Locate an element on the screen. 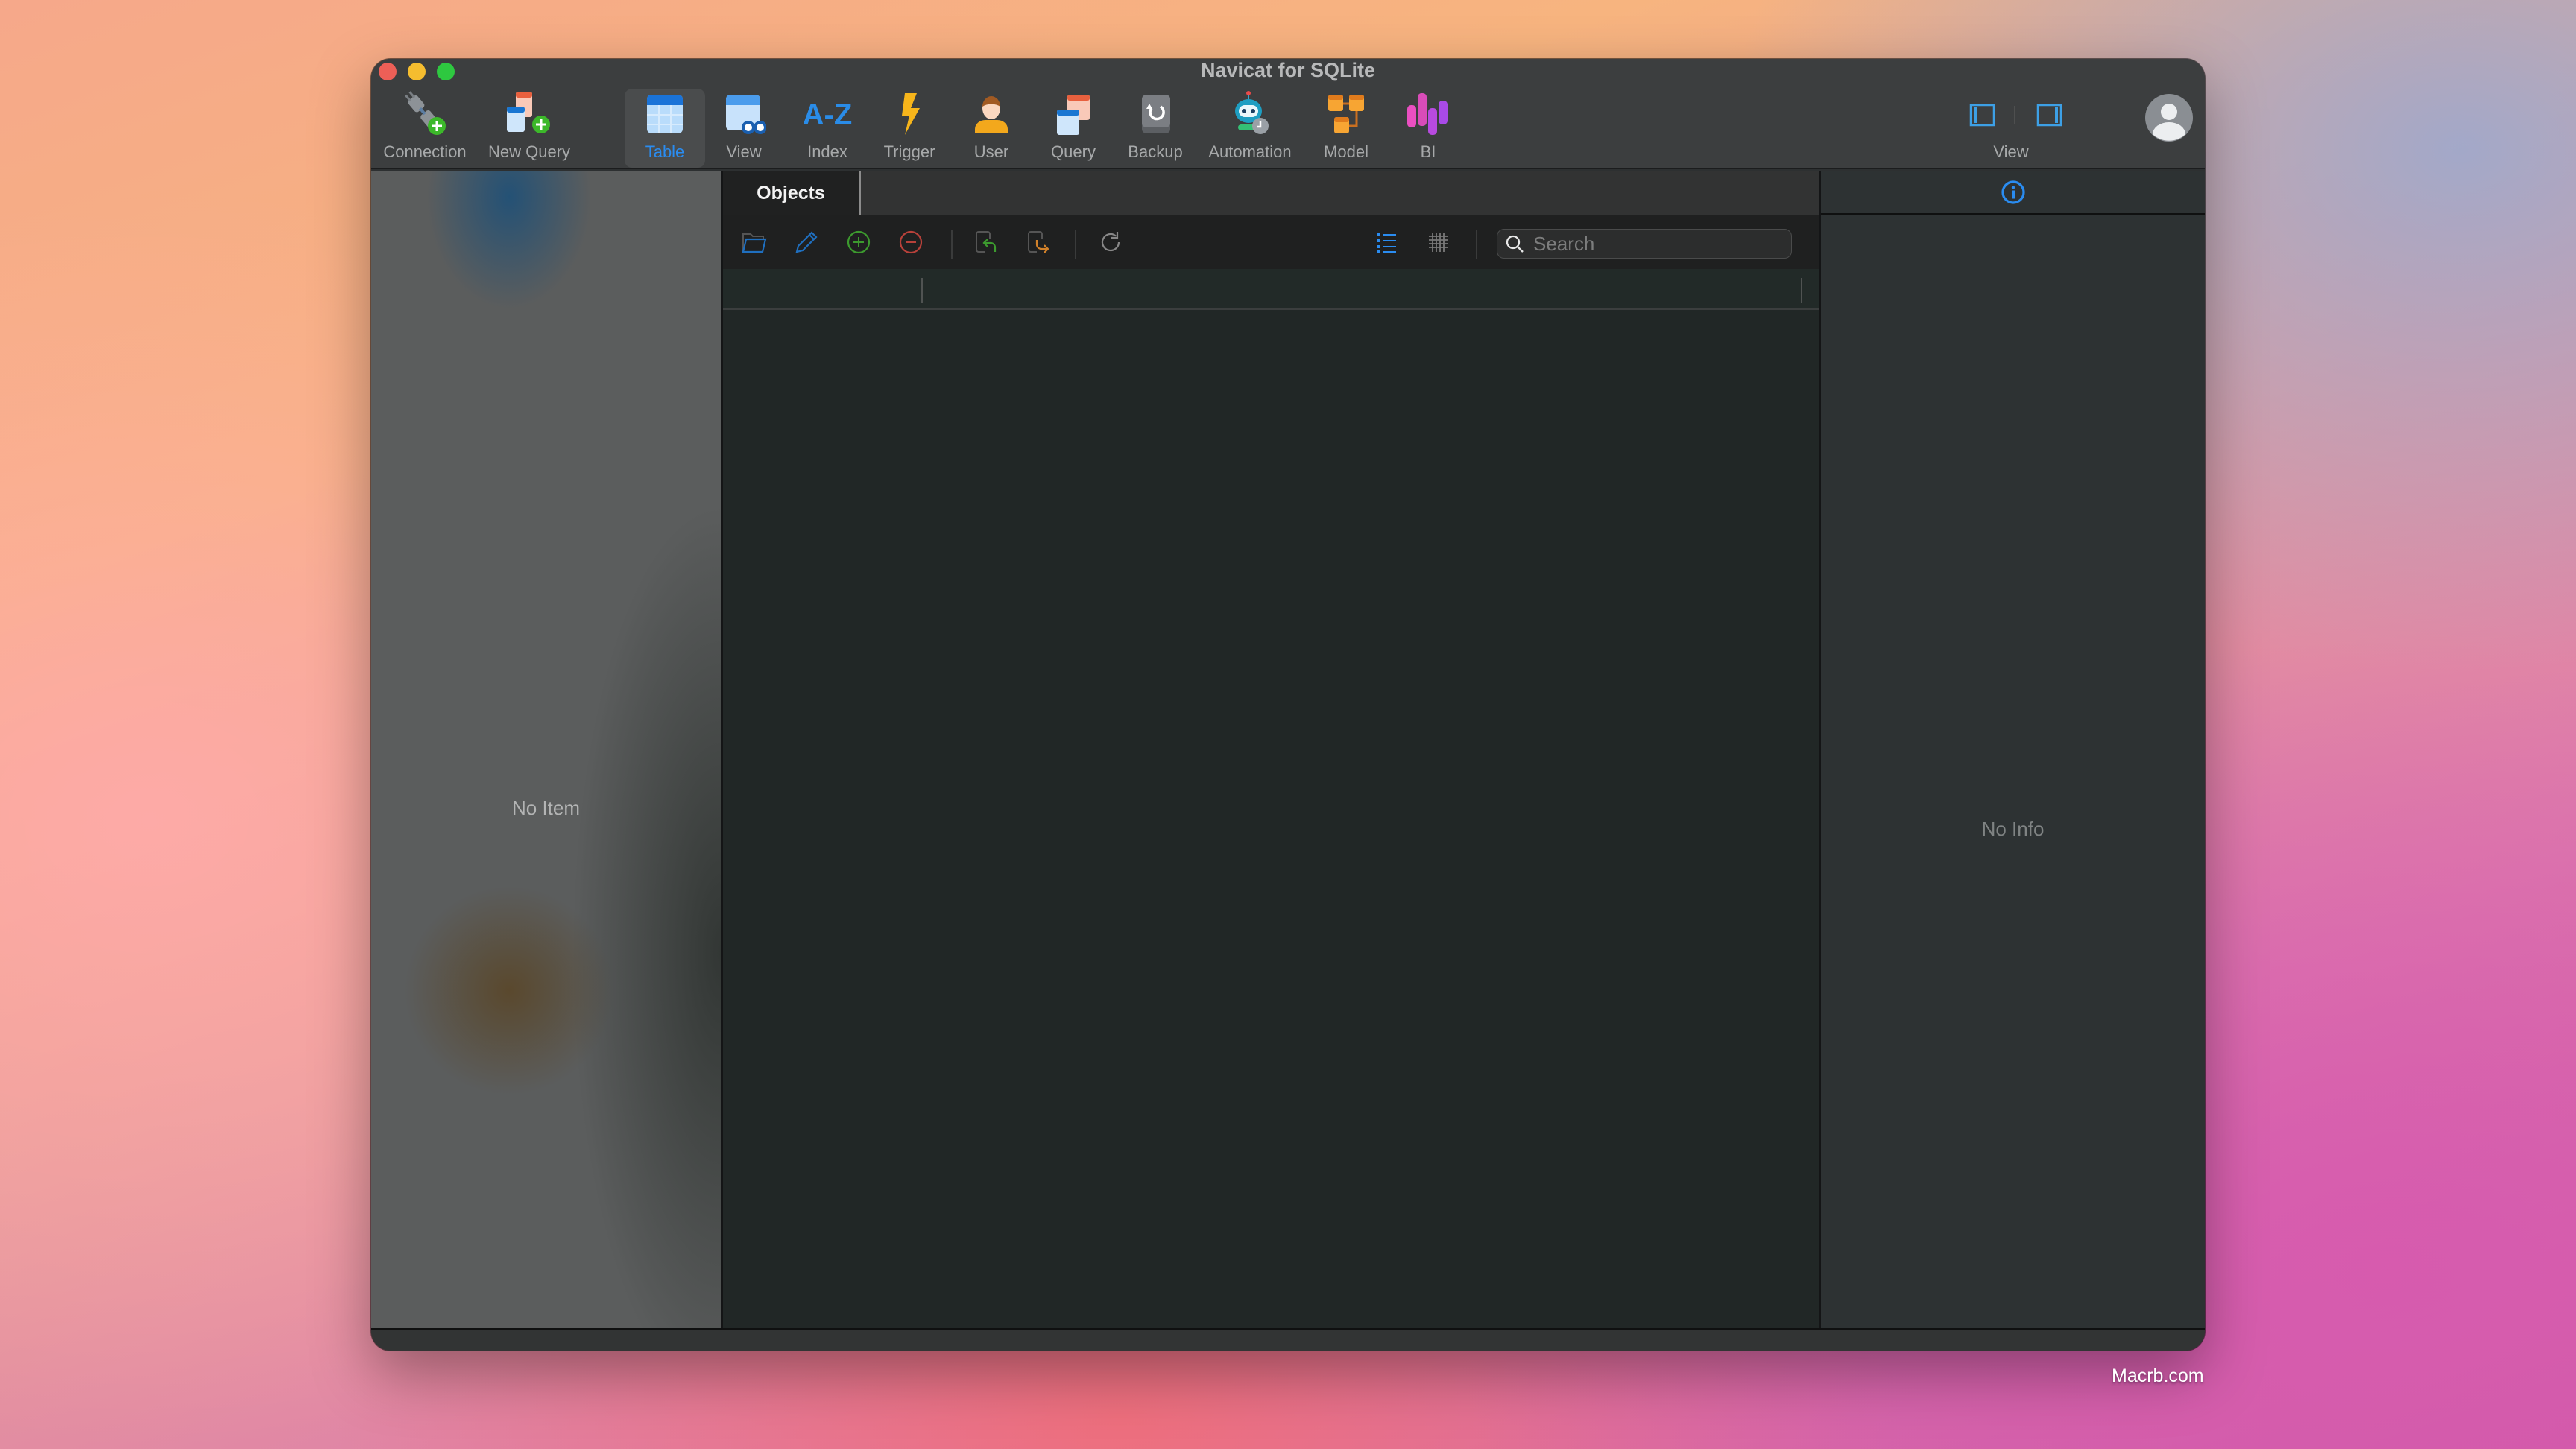 The height and width of the screenshot is (1449, 2576). info-icon is located at coordinates (2014, 193).